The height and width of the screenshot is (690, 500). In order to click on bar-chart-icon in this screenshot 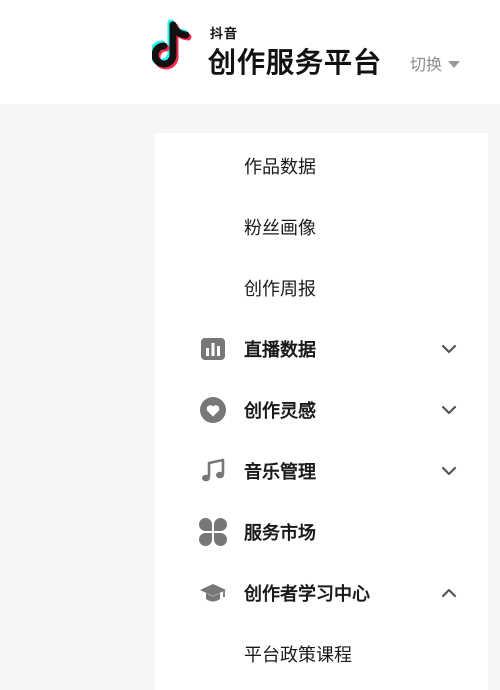, I will do `click(213, 348)`.